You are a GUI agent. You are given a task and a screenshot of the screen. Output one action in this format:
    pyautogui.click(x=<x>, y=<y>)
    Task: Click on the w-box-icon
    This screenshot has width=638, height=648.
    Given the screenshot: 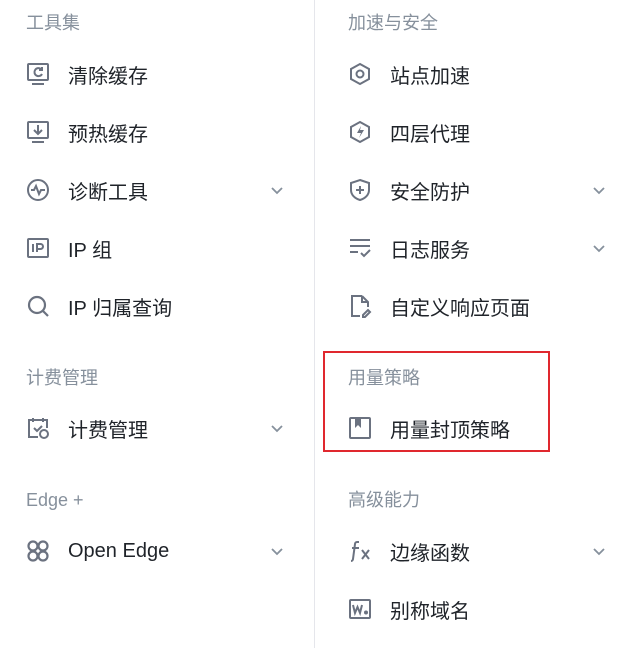 What is the action you would take?
    pyautogui.click(x=360, y=609)
    